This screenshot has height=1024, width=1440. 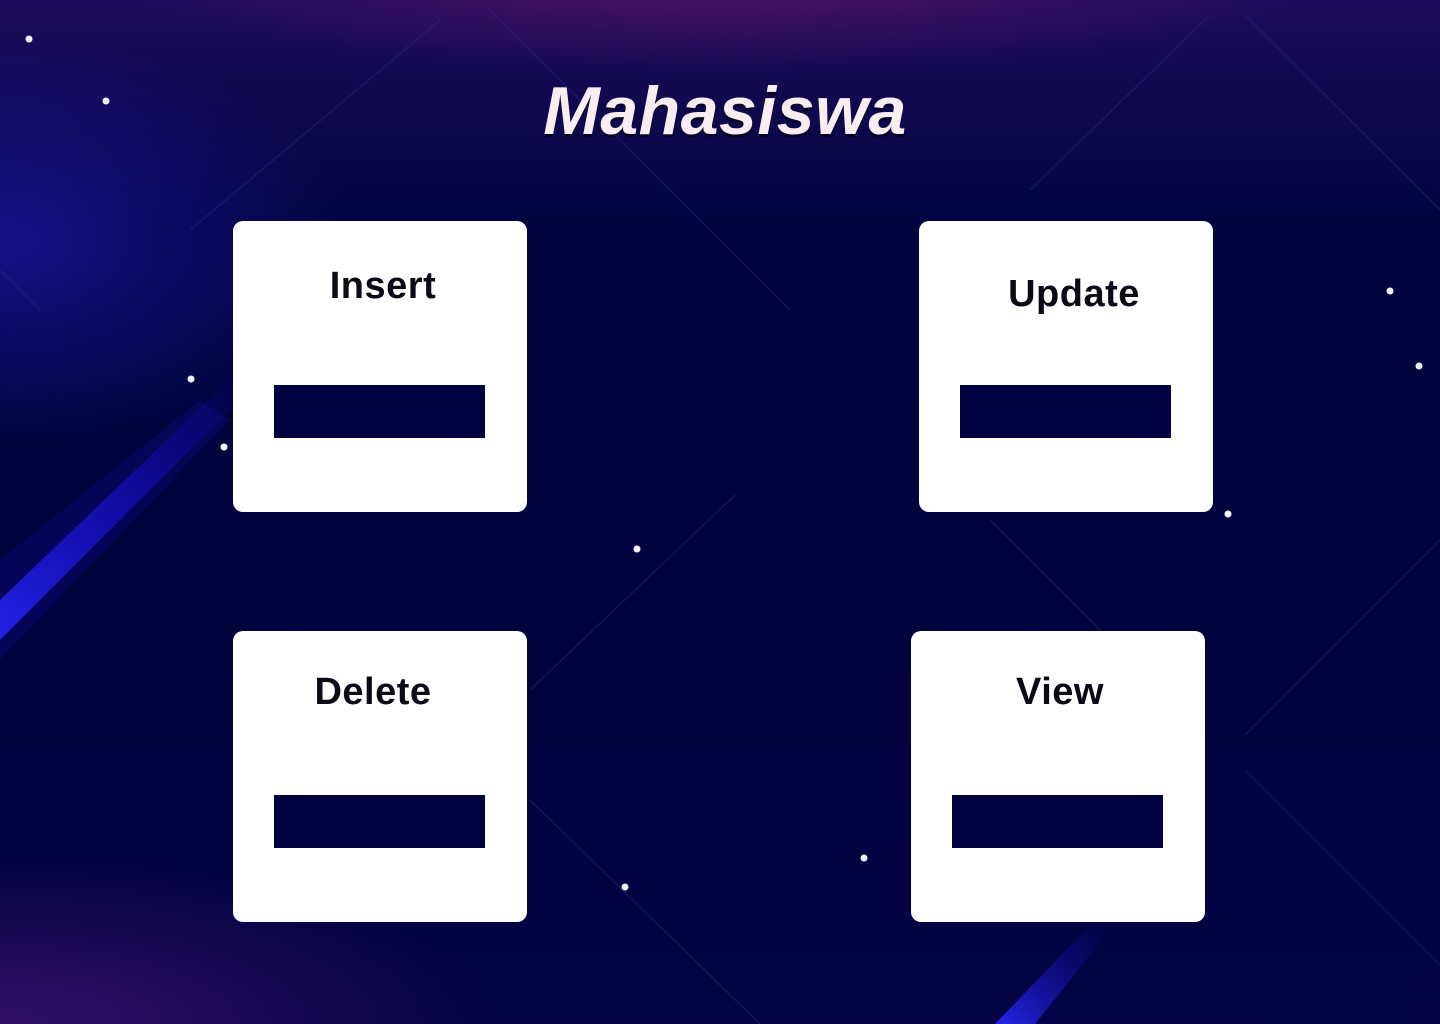 I want to click on insert-card: Insert, so click(x=380, y=366).